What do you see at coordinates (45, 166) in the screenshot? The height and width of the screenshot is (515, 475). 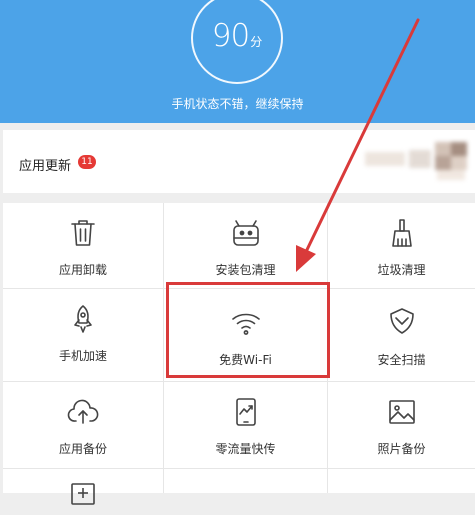 I see `app-updates-label: 应用更新` at bounding box center [45, 166].